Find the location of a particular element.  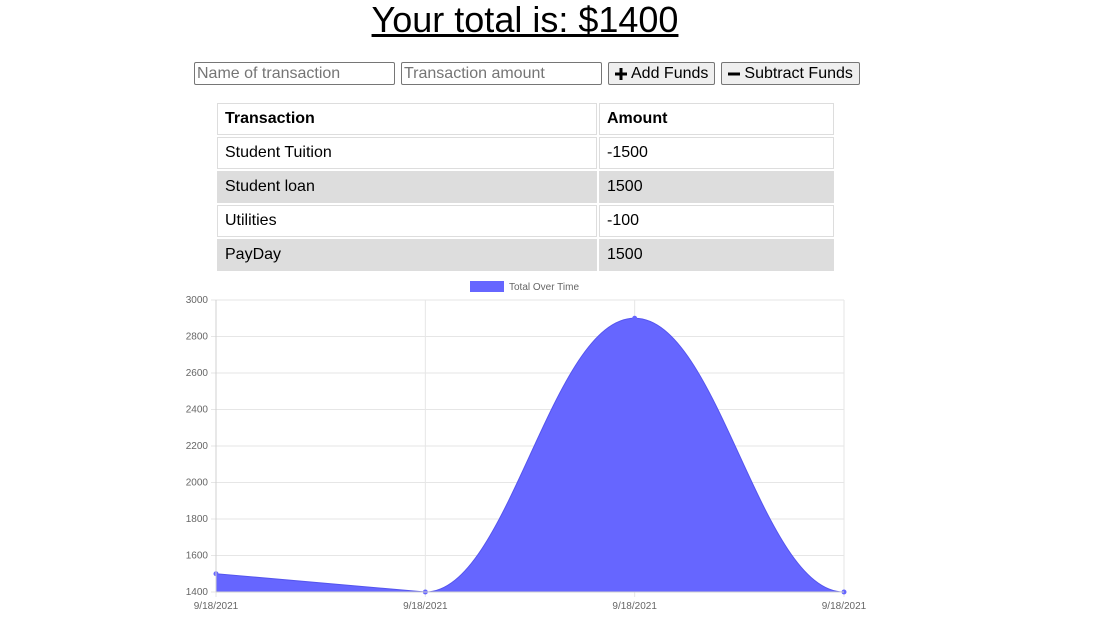

transaction-form: Add Funds Subtract Funds is located at coordinates (527, 73).